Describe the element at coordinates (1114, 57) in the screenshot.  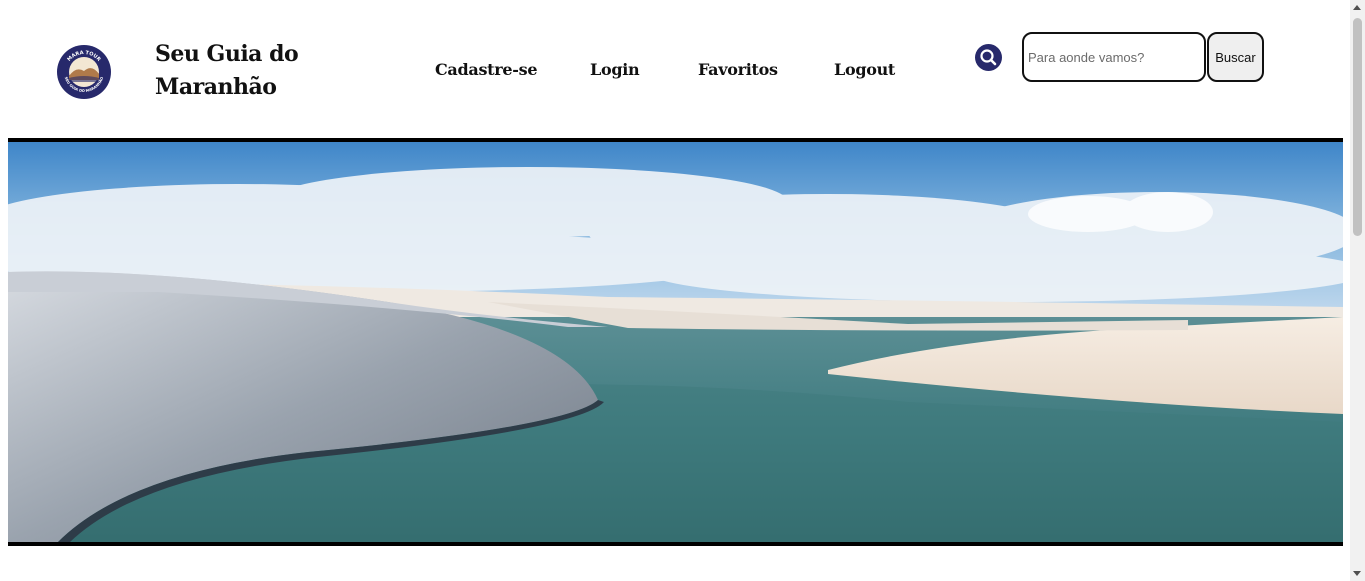
I see `search-input` at that location.